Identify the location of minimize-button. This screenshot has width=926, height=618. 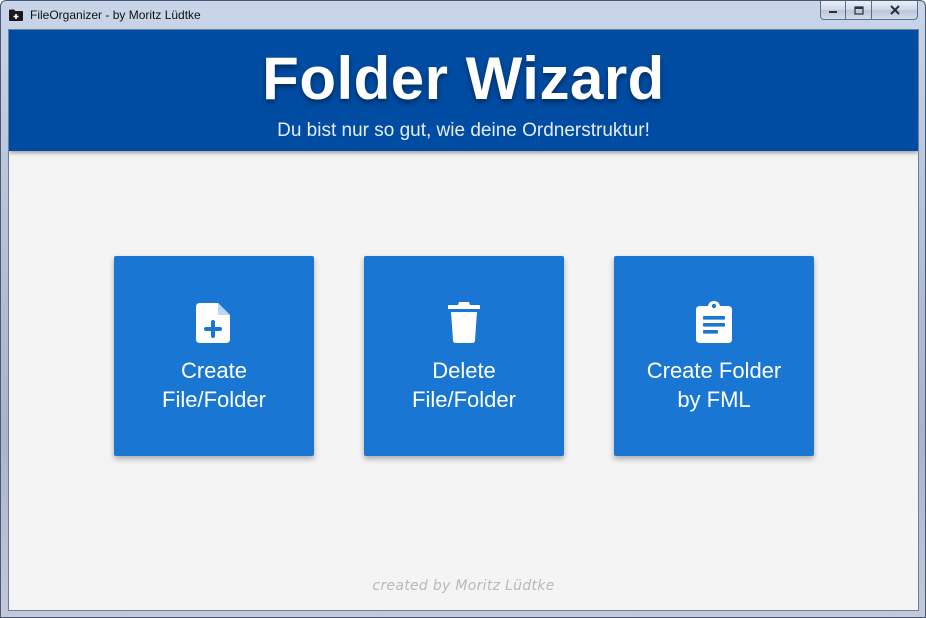
(833, 10).